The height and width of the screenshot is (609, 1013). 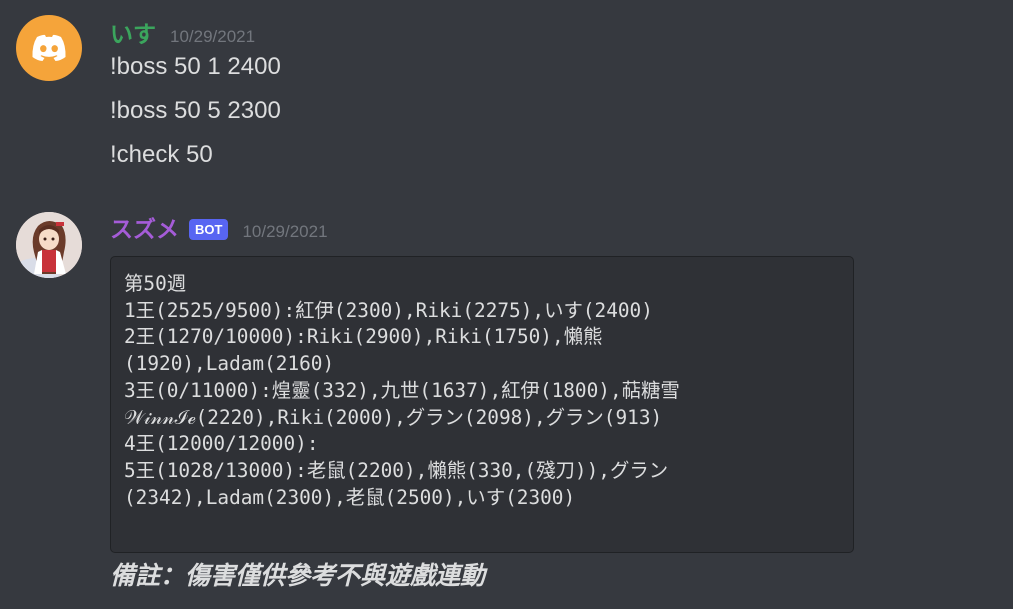 I want to click on discord-logo-icon, so click(x=49, y=47).